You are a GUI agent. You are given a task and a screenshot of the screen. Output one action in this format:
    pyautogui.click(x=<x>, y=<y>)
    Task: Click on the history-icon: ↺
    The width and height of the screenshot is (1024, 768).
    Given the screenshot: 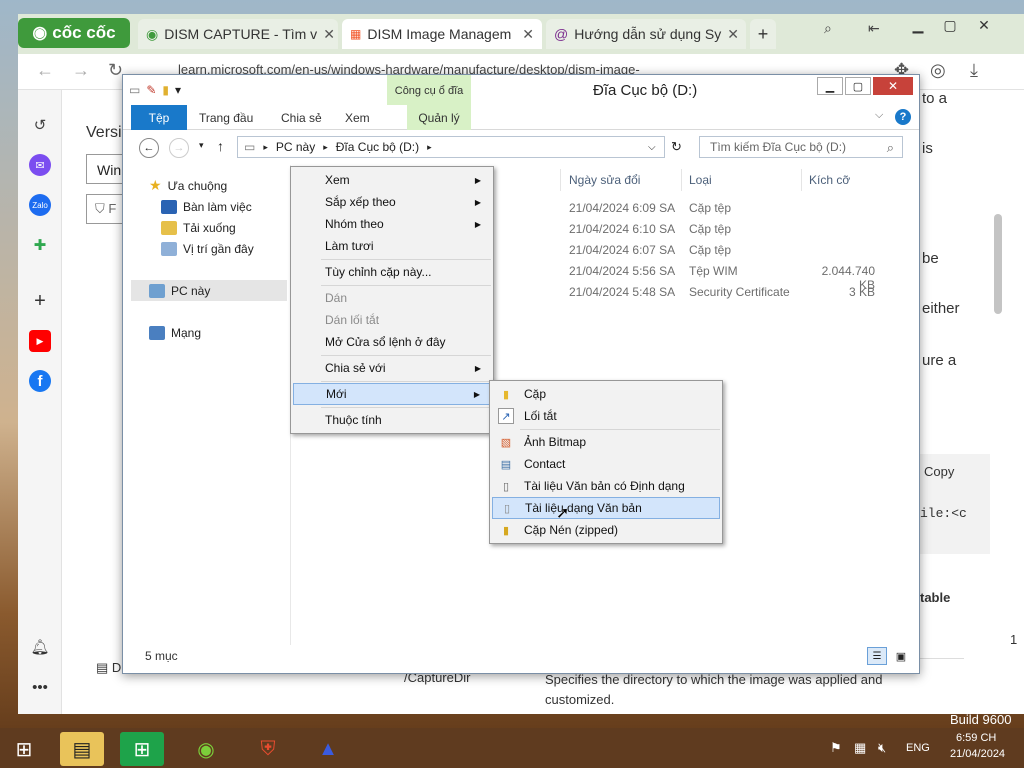 What is the action you would take?
    pyautogui.click(x=40, y=125)
    